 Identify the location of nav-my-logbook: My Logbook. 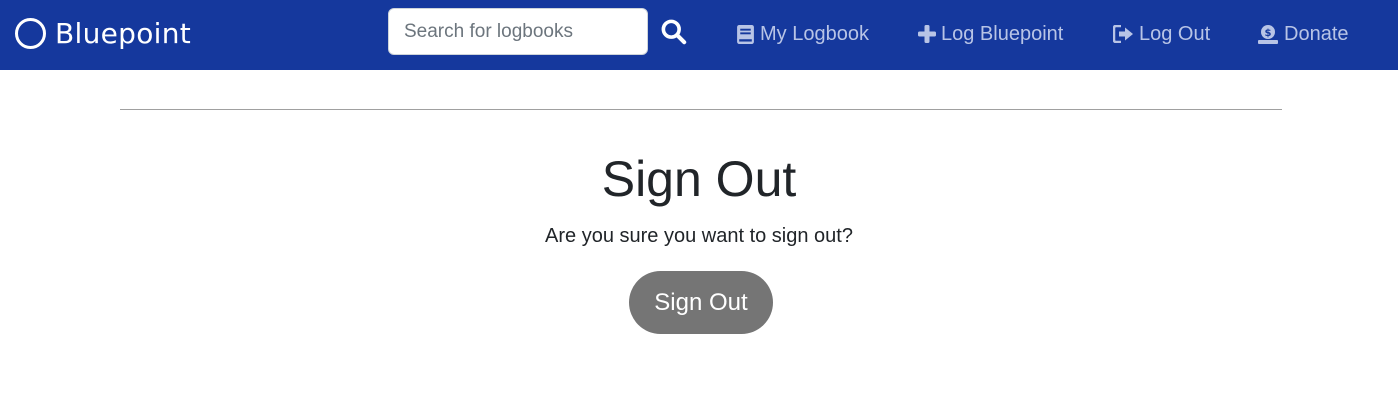
(802, 34).